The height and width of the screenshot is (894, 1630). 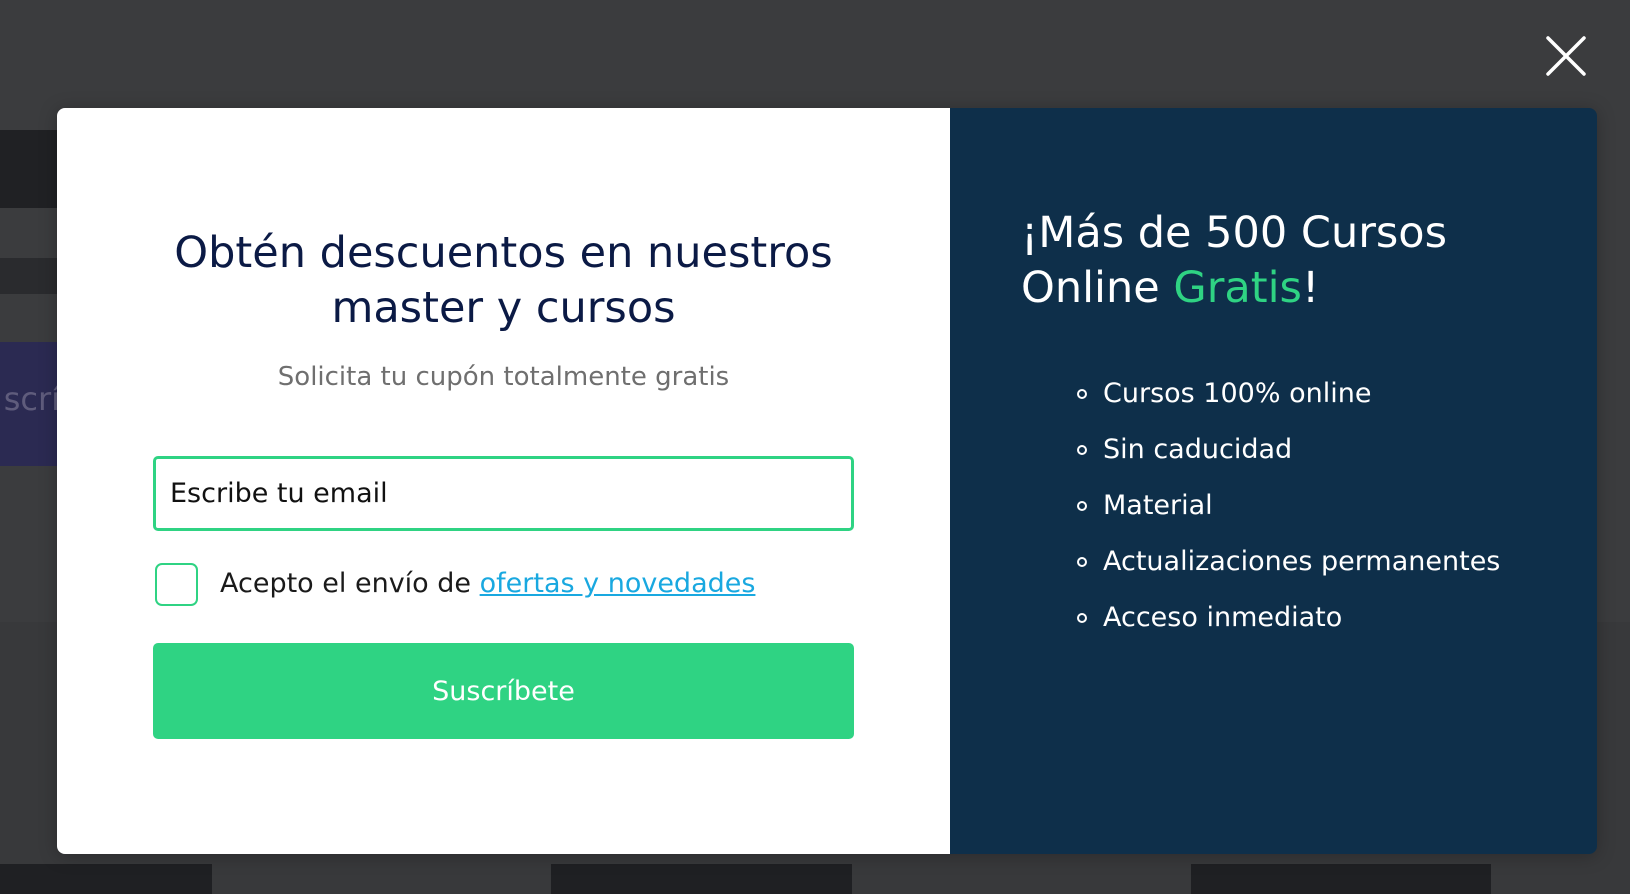 I want to click on modal-subtitle: Solicita tu cupón totalmente gratis, so click(x=503, y=377).